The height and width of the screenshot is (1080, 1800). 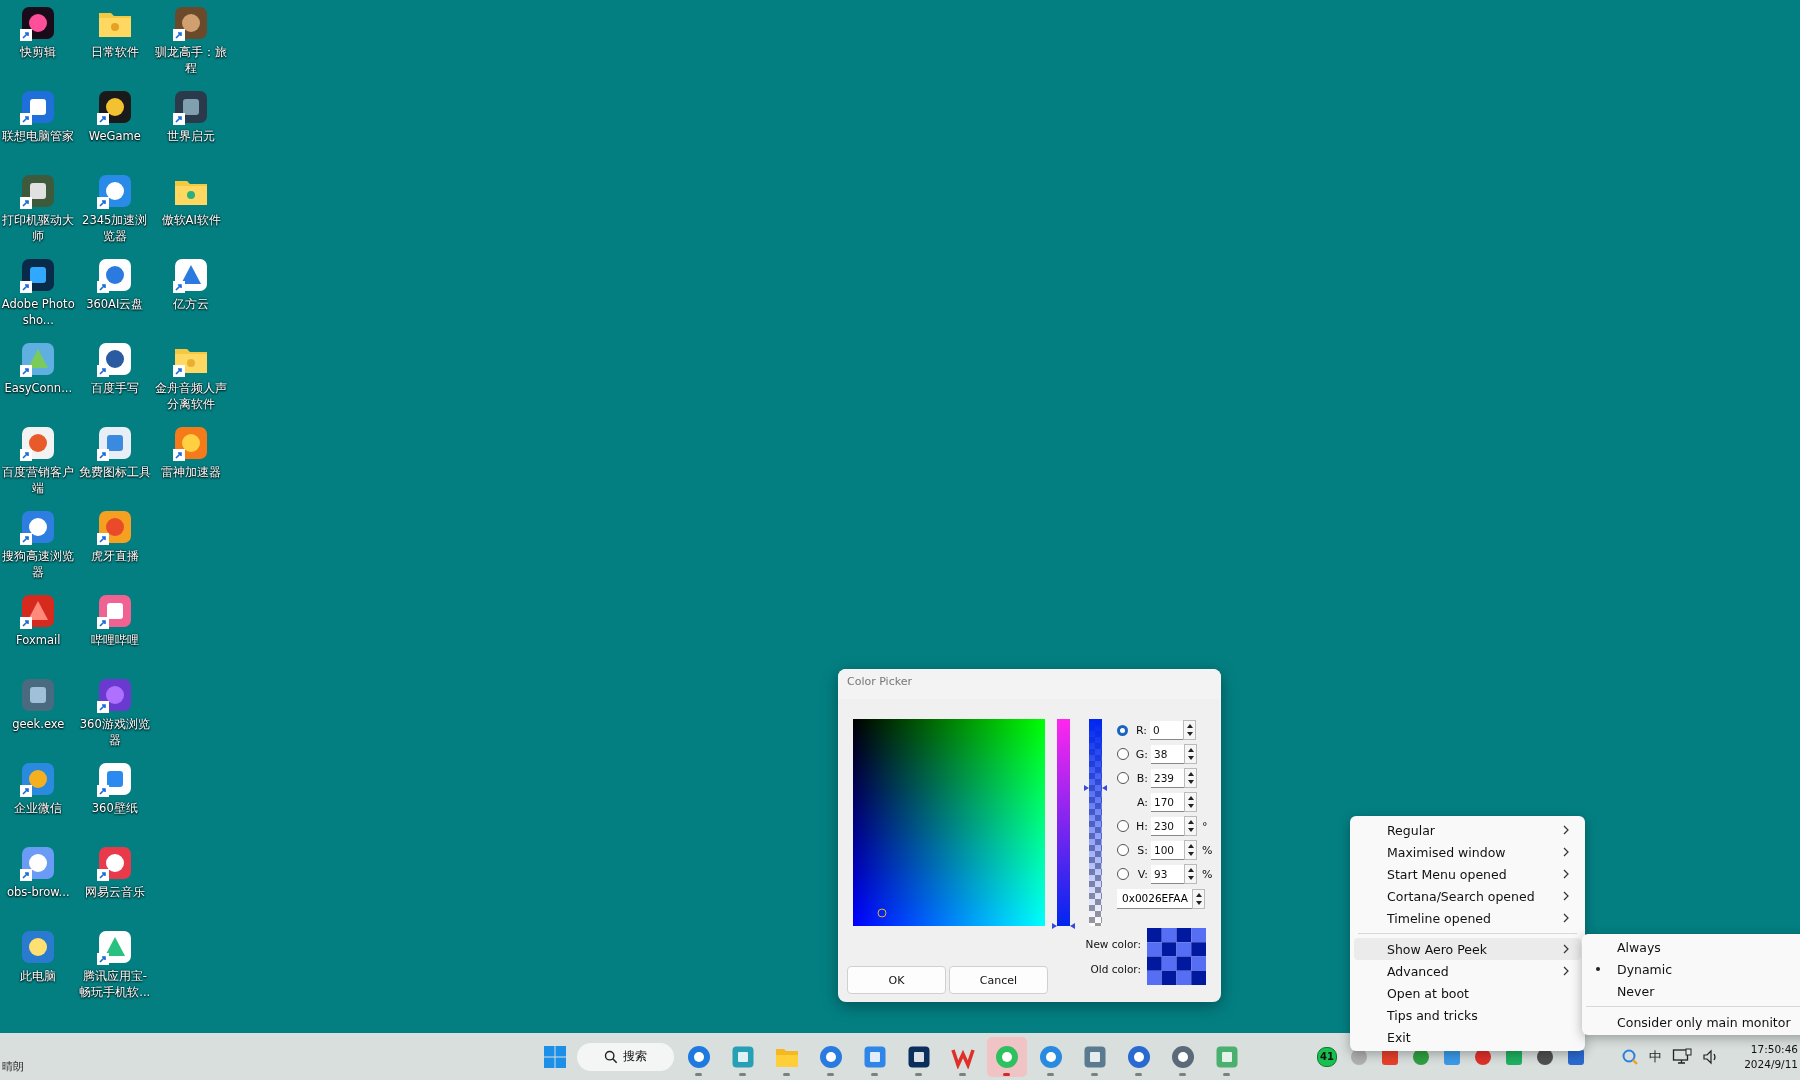 What do you see at coordinates (191, 472) in the screenshot?
I see `icon-label: 雷神加速器` at bounding box center [191, 472].